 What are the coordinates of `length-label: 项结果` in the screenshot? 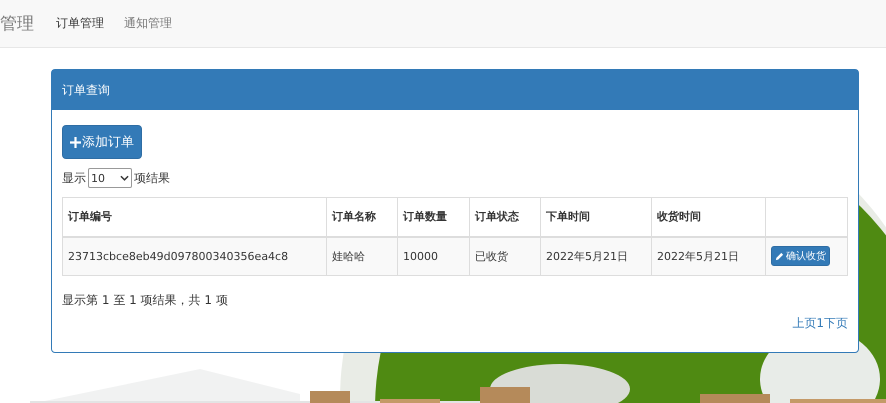 It's located at (152, 178).